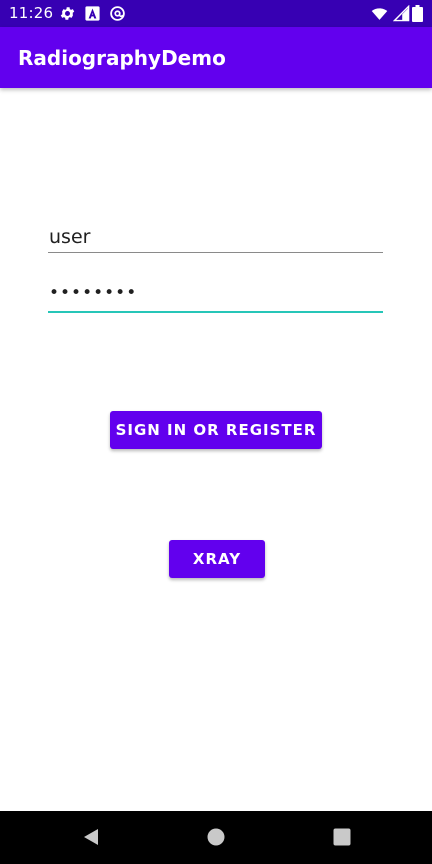  Describe the element at coordinates (67, 13) in the screenshot. I see `gear-icon` at that location.